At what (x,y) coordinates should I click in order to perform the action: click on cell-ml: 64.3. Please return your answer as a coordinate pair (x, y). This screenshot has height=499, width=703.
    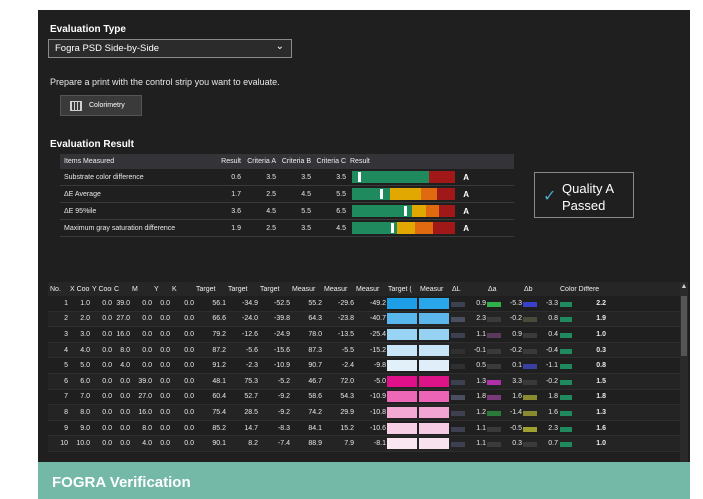
    Looking at the image, I should click on (315, 319).